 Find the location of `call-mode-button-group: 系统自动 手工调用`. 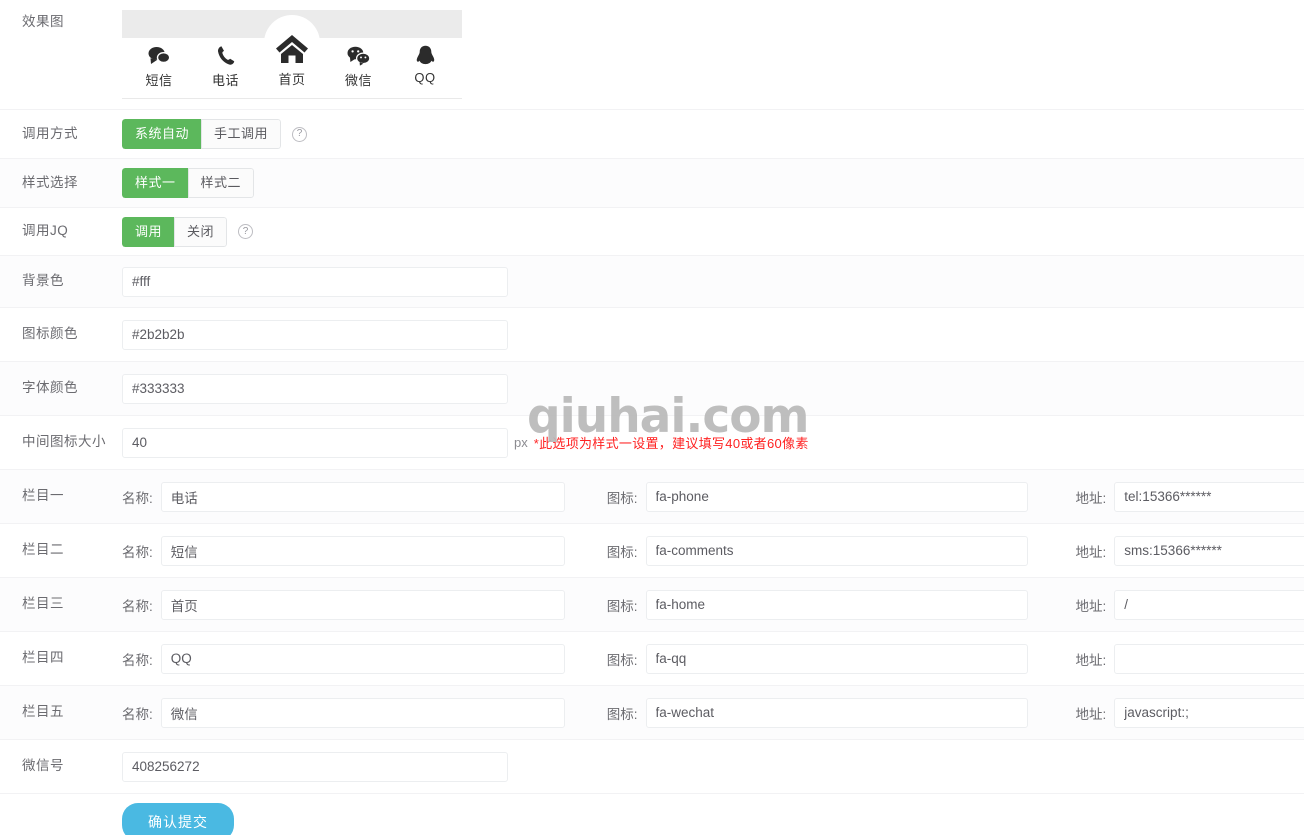

call-mode-button-group: 系统自动 手工调用 is located at coordinates (202, 134).